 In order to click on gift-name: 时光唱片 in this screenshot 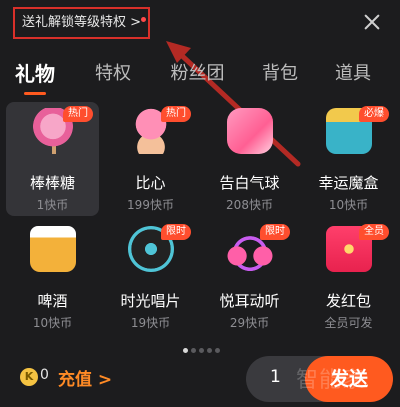, I will do `click(150, 301)`.